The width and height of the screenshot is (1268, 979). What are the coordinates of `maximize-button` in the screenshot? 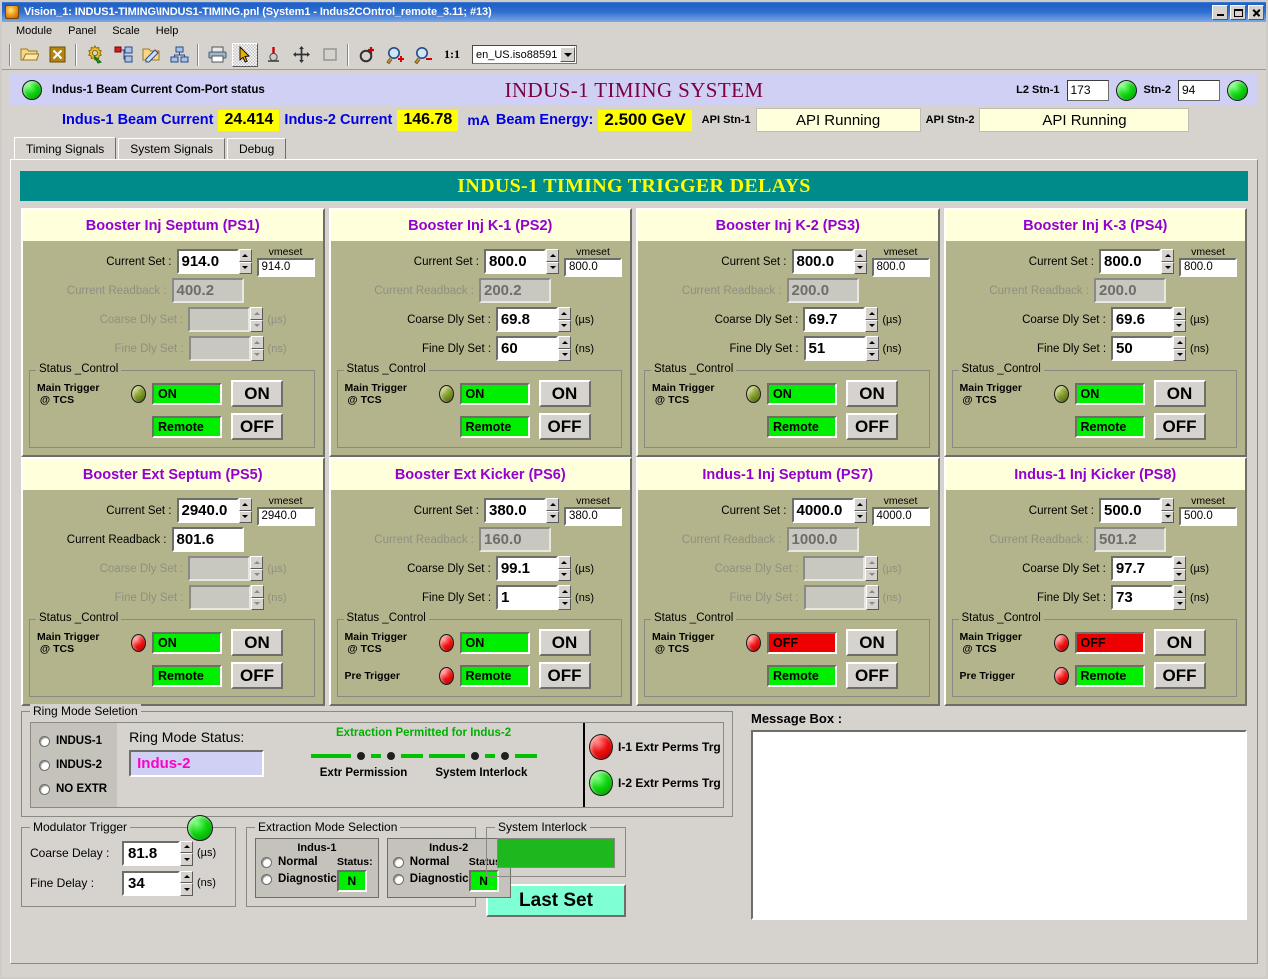 It's located at (1238, 12).